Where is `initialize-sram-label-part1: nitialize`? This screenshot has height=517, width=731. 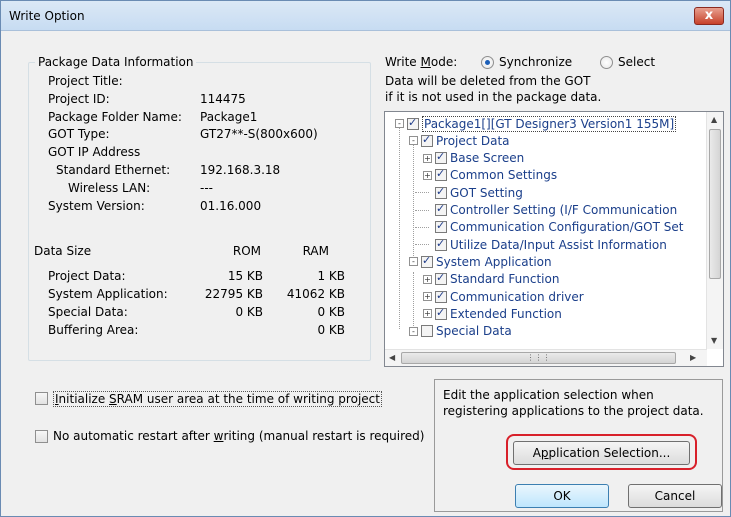 initialize-sram-label-part1: nitialize is located at coordinates (84, 399).